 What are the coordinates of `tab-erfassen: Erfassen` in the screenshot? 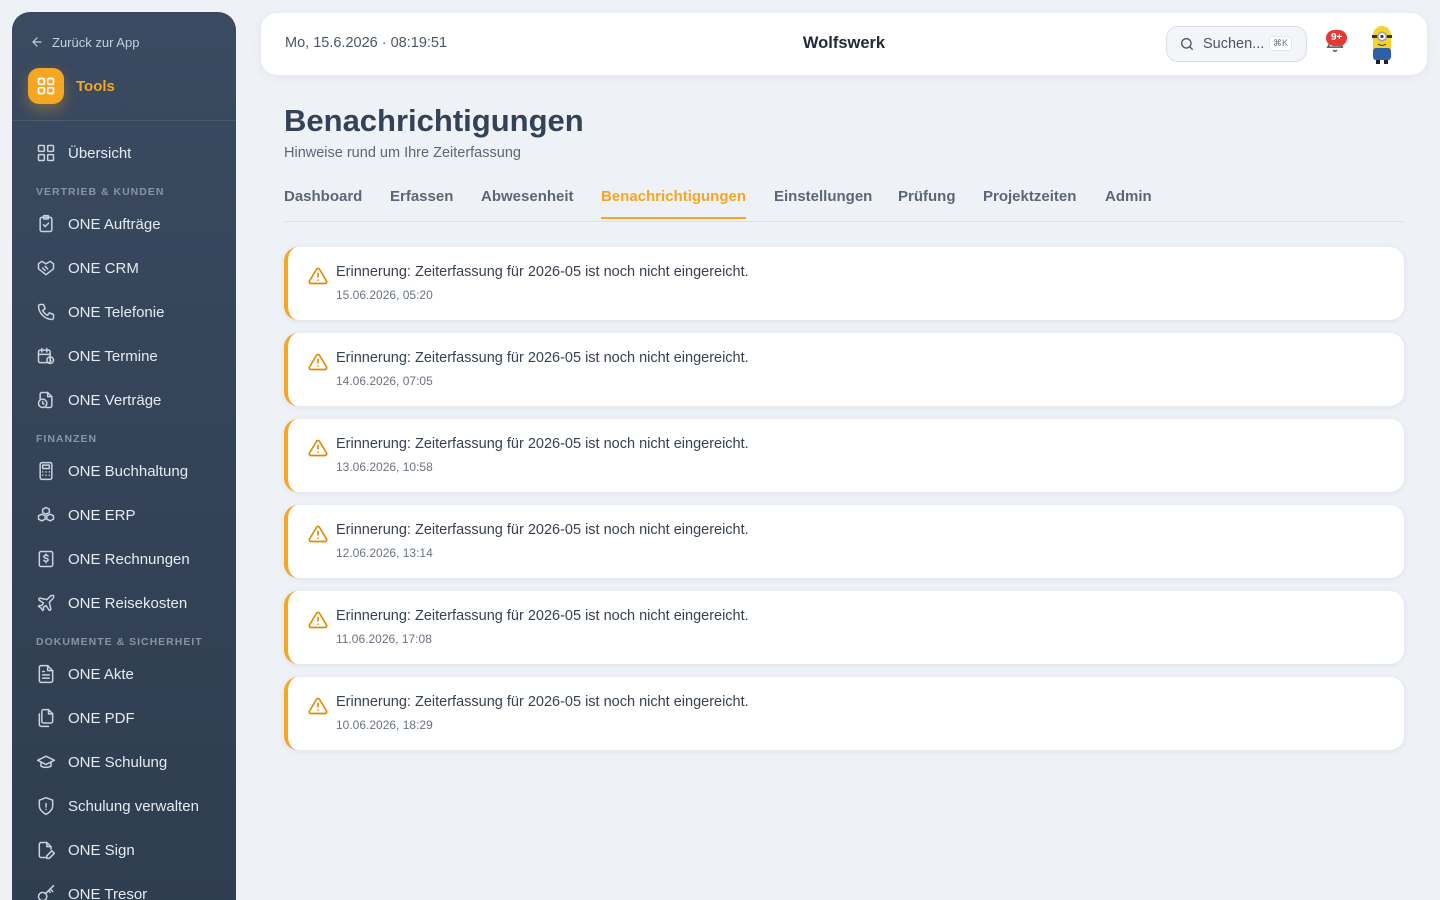 It's located at (421, 202).